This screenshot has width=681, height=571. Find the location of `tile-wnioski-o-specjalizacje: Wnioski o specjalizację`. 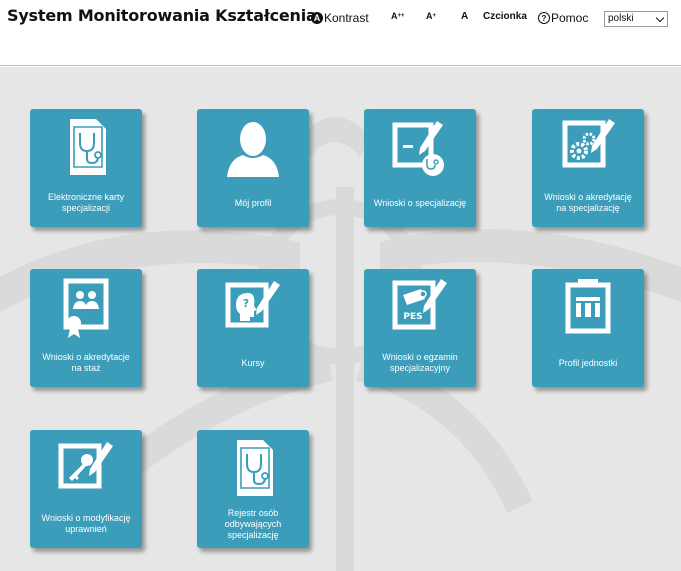

tile-wnioski-o-specjalizacje: Wnioski o specjalizację is located at coordinates (420, 168).